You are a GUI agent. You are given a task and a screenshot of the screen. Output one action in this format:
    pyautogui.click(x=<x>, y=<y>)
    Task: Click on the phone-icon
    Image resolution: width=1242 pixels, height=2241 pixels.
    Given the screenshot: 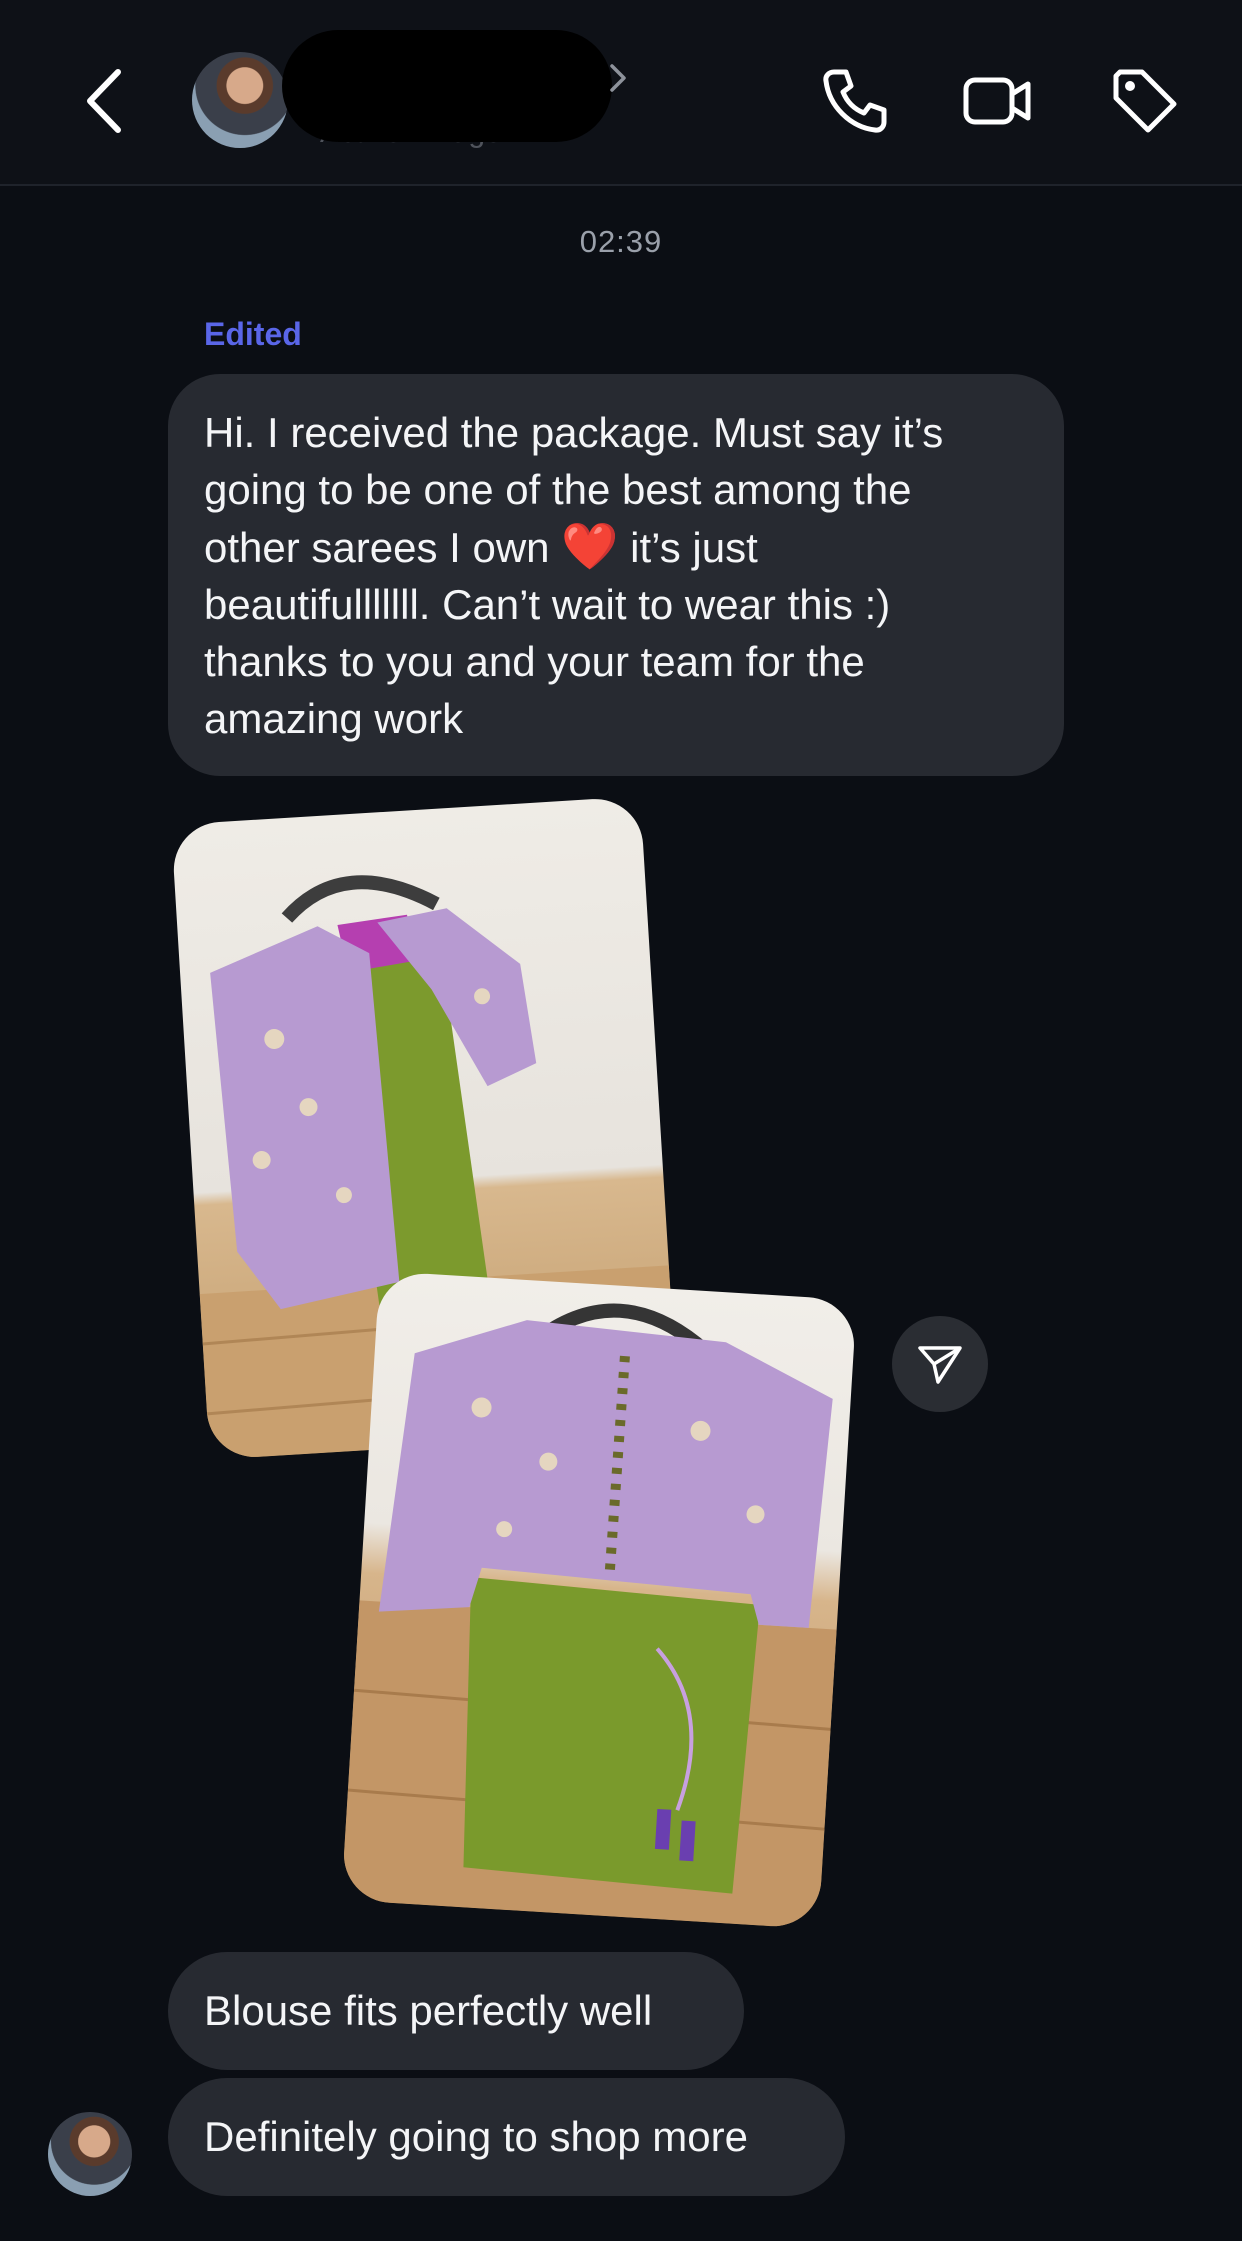 What is the action you would take?
    pyautogui.click(x=855, y=101)
    